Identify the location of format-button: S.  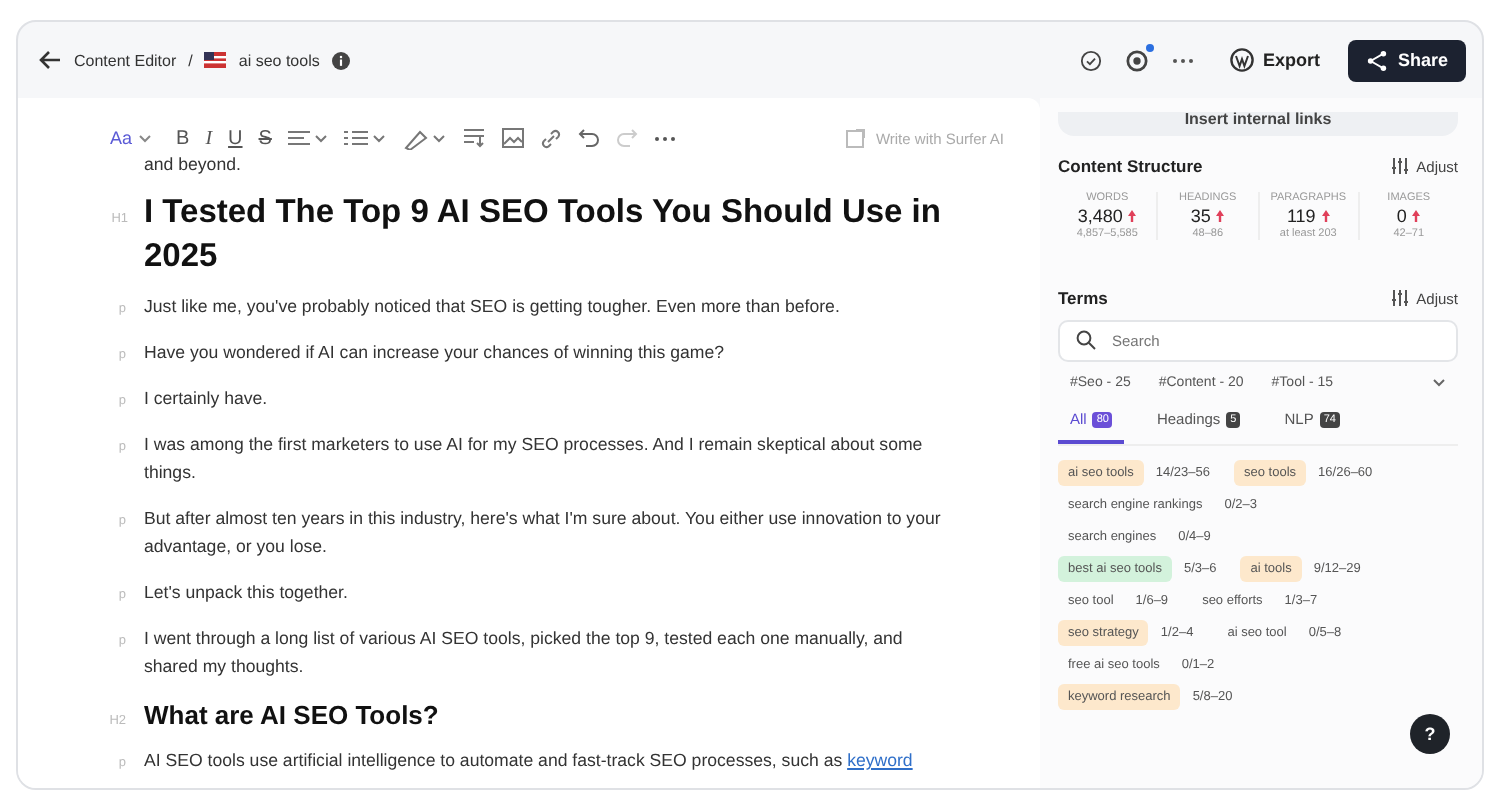
(265, 138).